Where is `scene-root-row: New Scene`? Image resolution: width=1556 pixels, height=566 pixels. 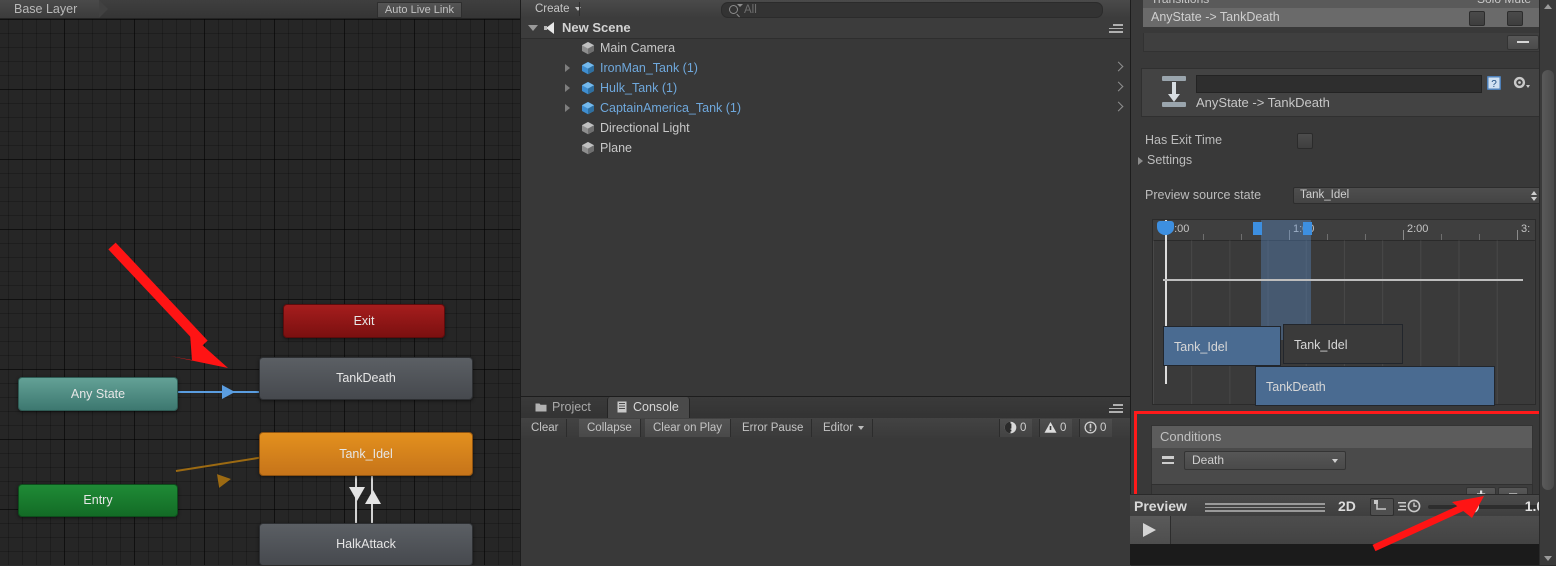
scene-root-row: New Scene is located at coordinates (826, 28).